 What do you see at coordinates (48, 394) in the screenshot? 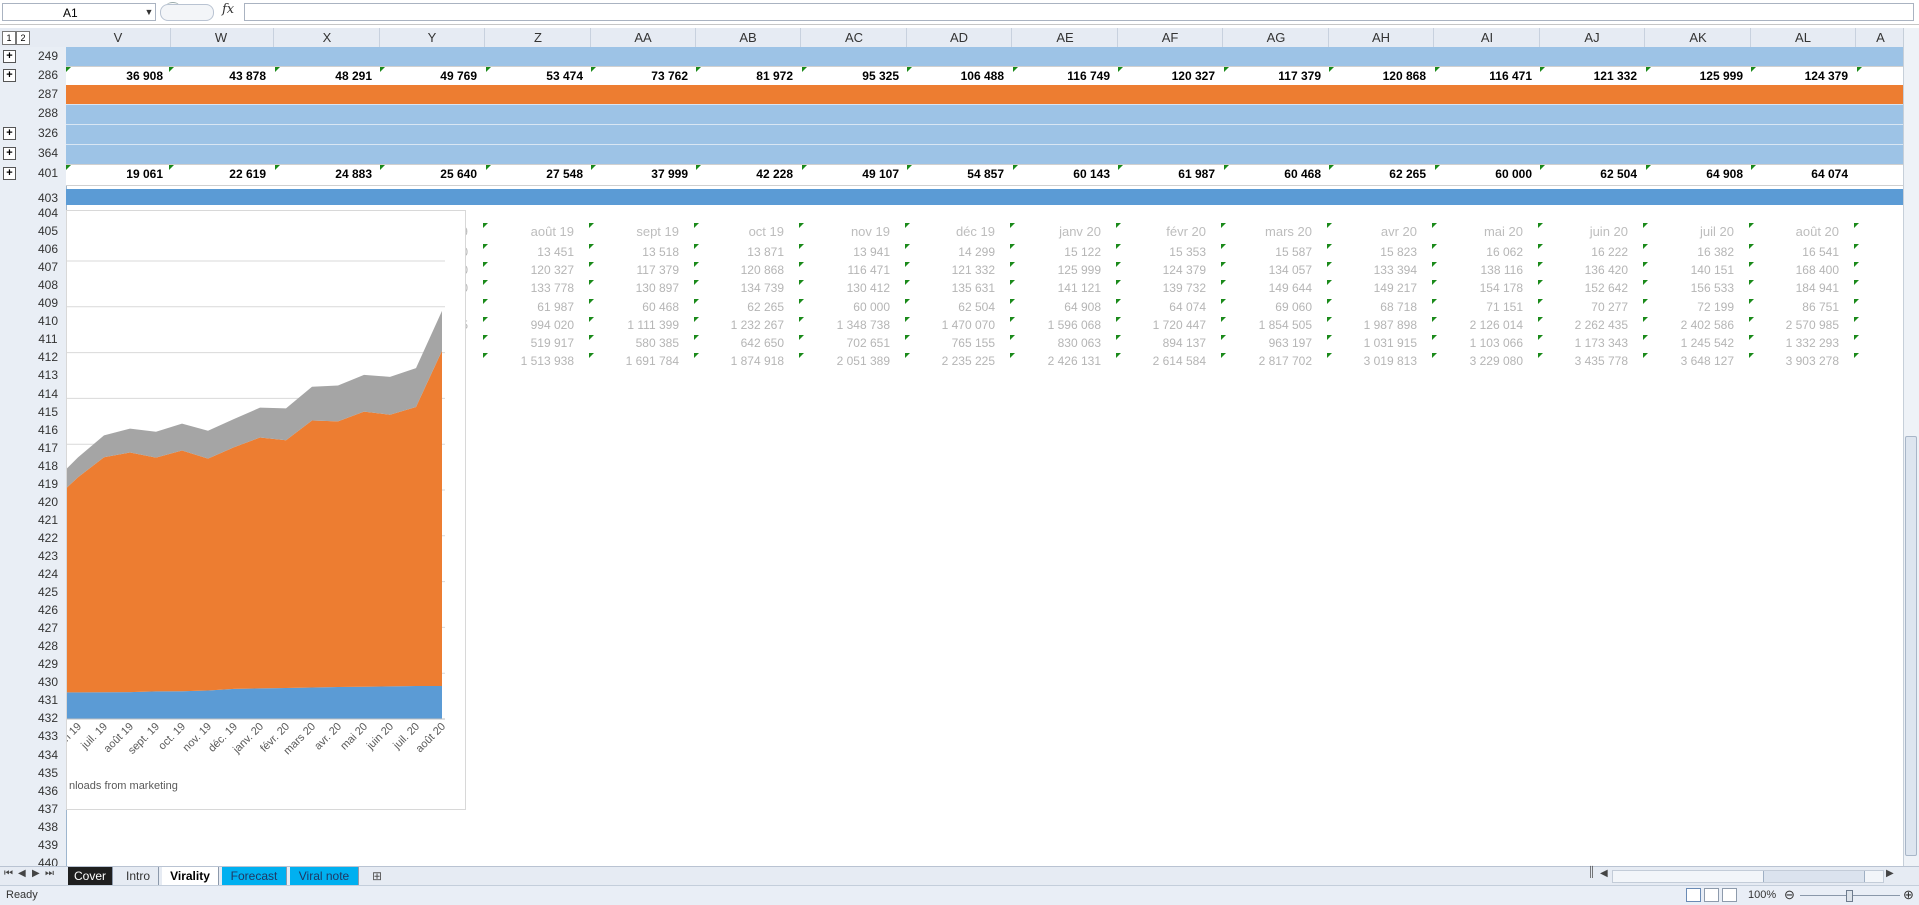
I see `row-header: 414` at bounding box center [48, 394].